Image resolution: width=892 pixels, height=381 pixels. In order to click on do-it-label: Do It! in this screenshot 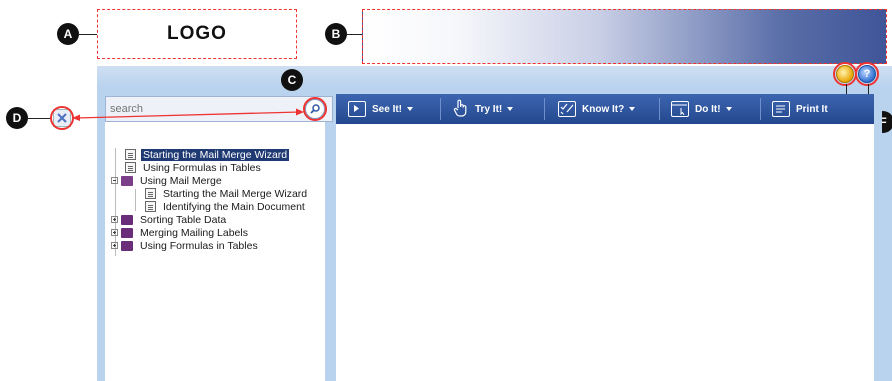, I will do `click(708, 109)`.